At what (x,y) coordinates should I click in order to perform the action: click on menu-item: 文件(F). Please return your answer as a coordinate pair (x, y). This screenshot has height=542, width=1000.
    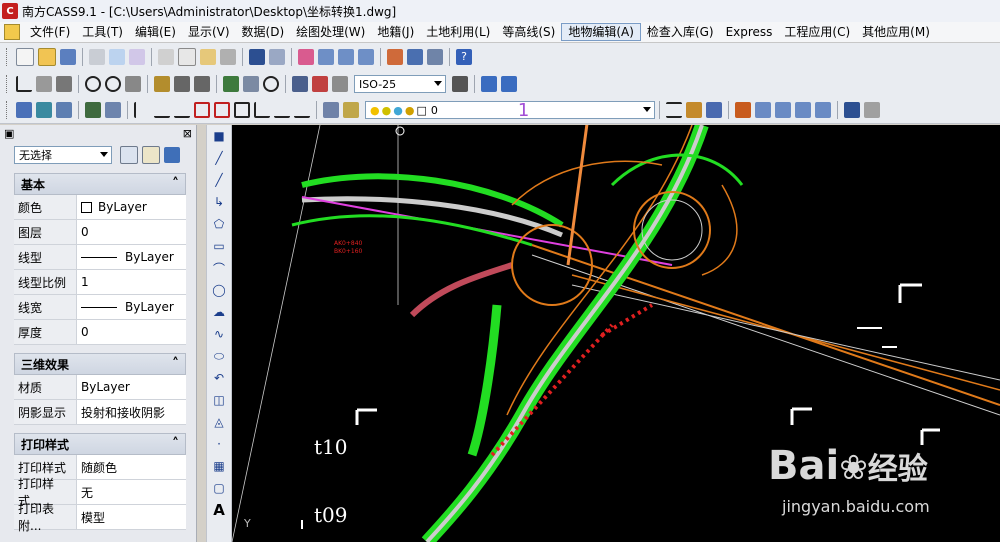
    Looking at the image, I should click on (50, 32).